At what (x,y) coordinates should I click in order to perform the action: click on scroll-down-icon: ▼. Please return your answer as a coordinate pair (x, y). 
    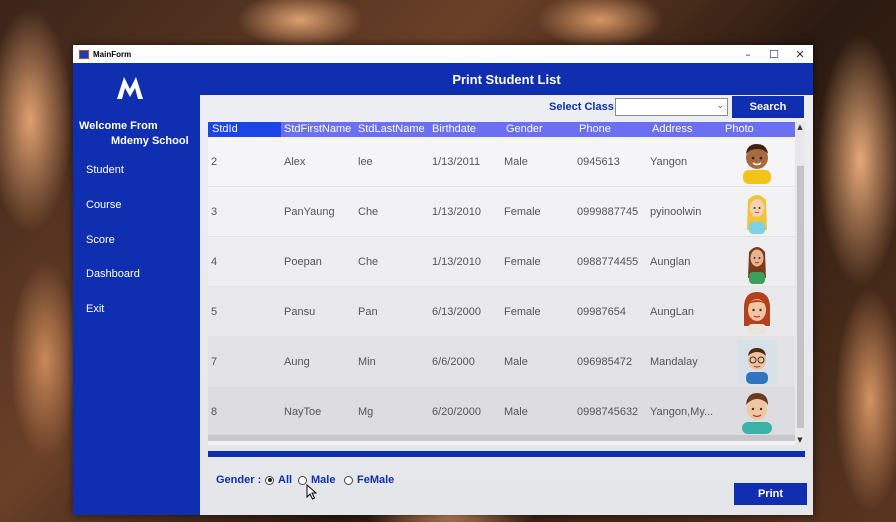
    Looking at the image, I should click on (800, 440).